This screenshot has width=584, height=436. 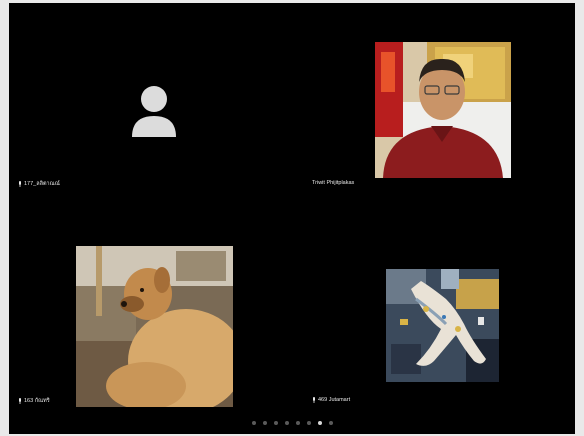 What do you see at coordinates (154, 111) in the screenshot?
I see `person-avatar-icon` at bounding box center [154, 111].